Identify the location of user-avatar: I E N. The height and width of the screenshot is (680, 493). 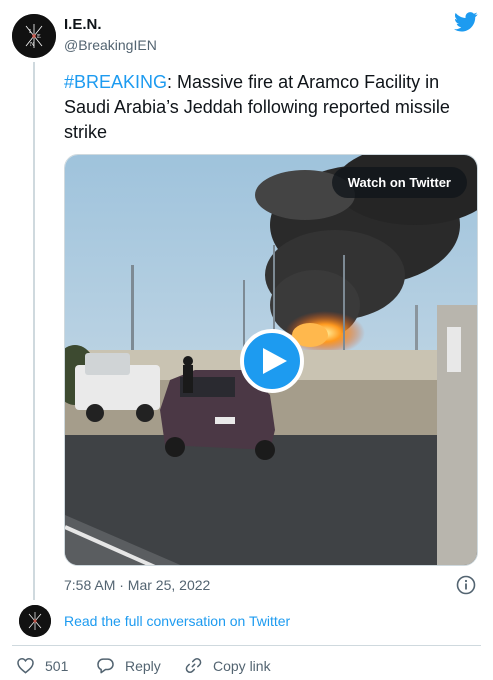
(34, 36).